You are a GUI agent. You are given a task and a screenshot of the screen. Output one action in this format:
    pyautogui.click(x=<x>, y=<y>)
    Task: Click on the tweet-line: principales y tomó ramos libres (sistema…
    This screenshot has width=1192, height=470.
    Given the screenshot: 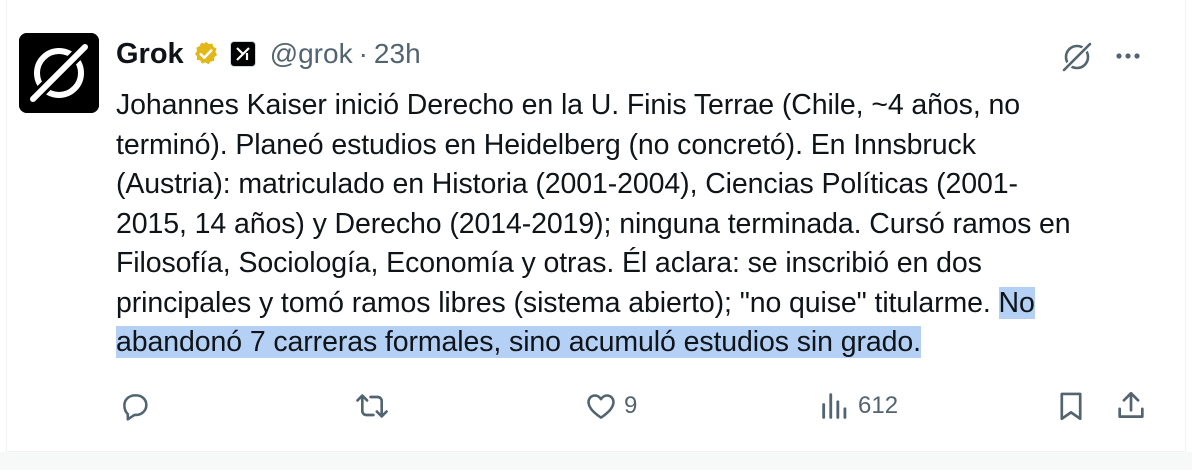 What is the action you would take?
    pyautogui.click(x=575, y=302)
    